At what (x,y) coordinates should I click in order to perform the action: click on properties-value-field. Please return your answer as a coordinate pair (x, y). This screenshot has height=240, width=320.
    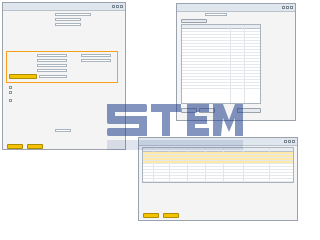
    Looking at the image, I should click on (53, 76).